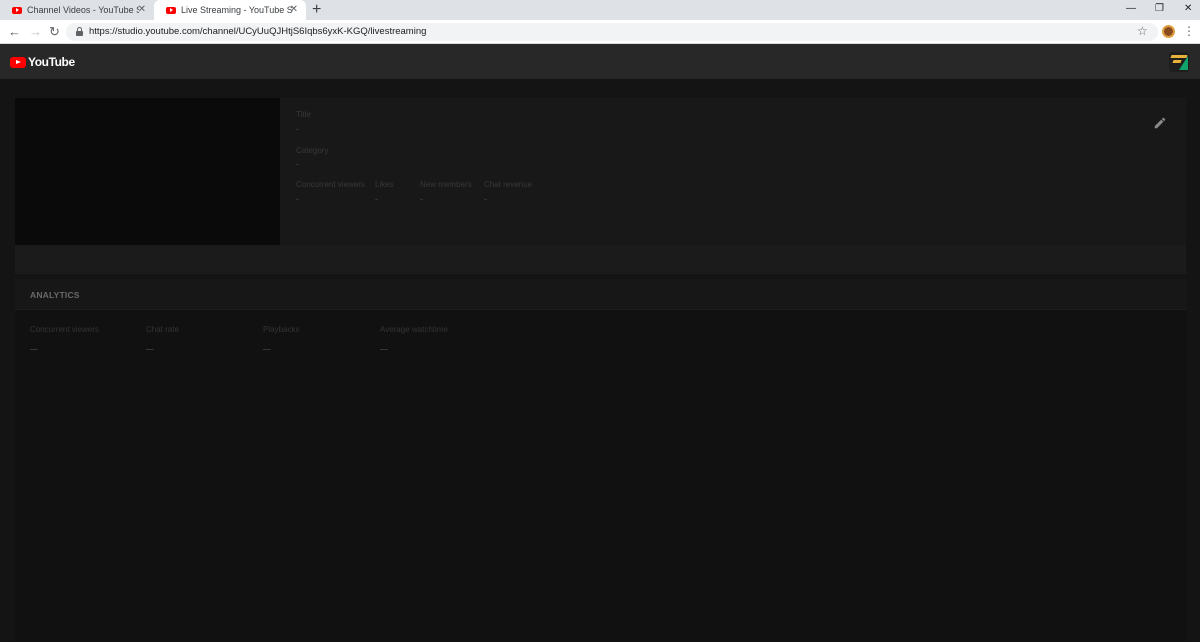 This screenshot has width=1200, height=642. Describe the element at coordinates (312, 150) in the screenshot. I see `category-label: Category` at that location.